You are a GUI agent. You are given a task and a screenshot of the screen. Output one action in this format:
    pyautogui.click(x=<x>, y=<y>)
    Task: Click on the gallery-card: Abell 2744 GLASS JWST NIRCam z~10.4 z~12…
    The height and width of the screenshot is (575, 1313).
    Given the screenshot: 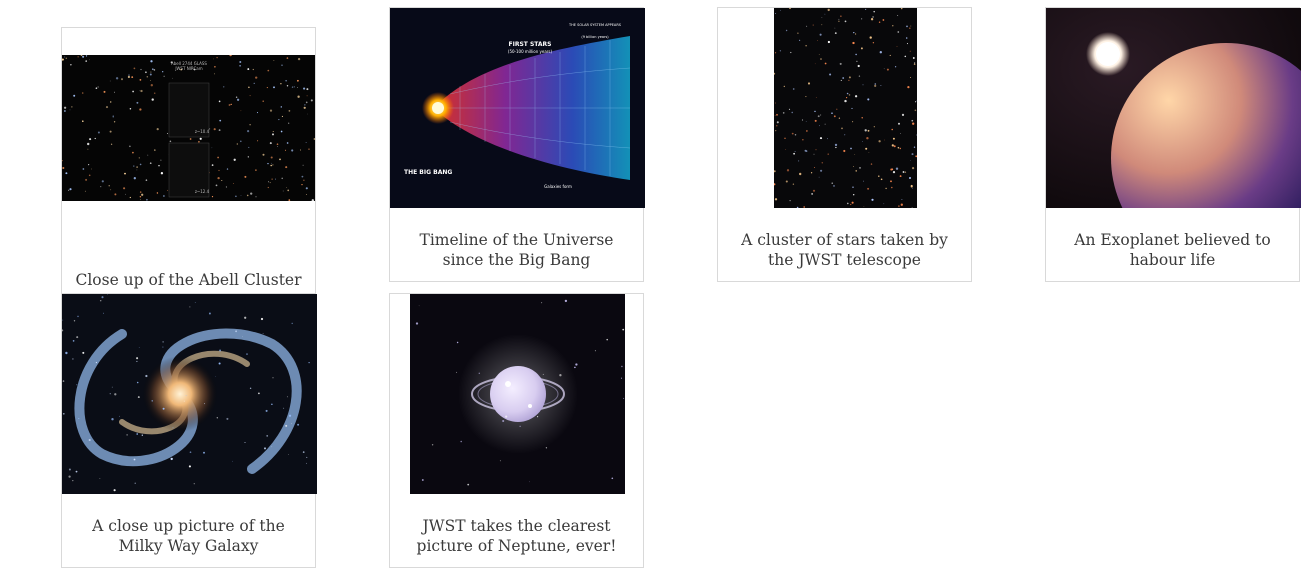 What is the action you would take?
    pyautogui.click(x=188, y=164)
    